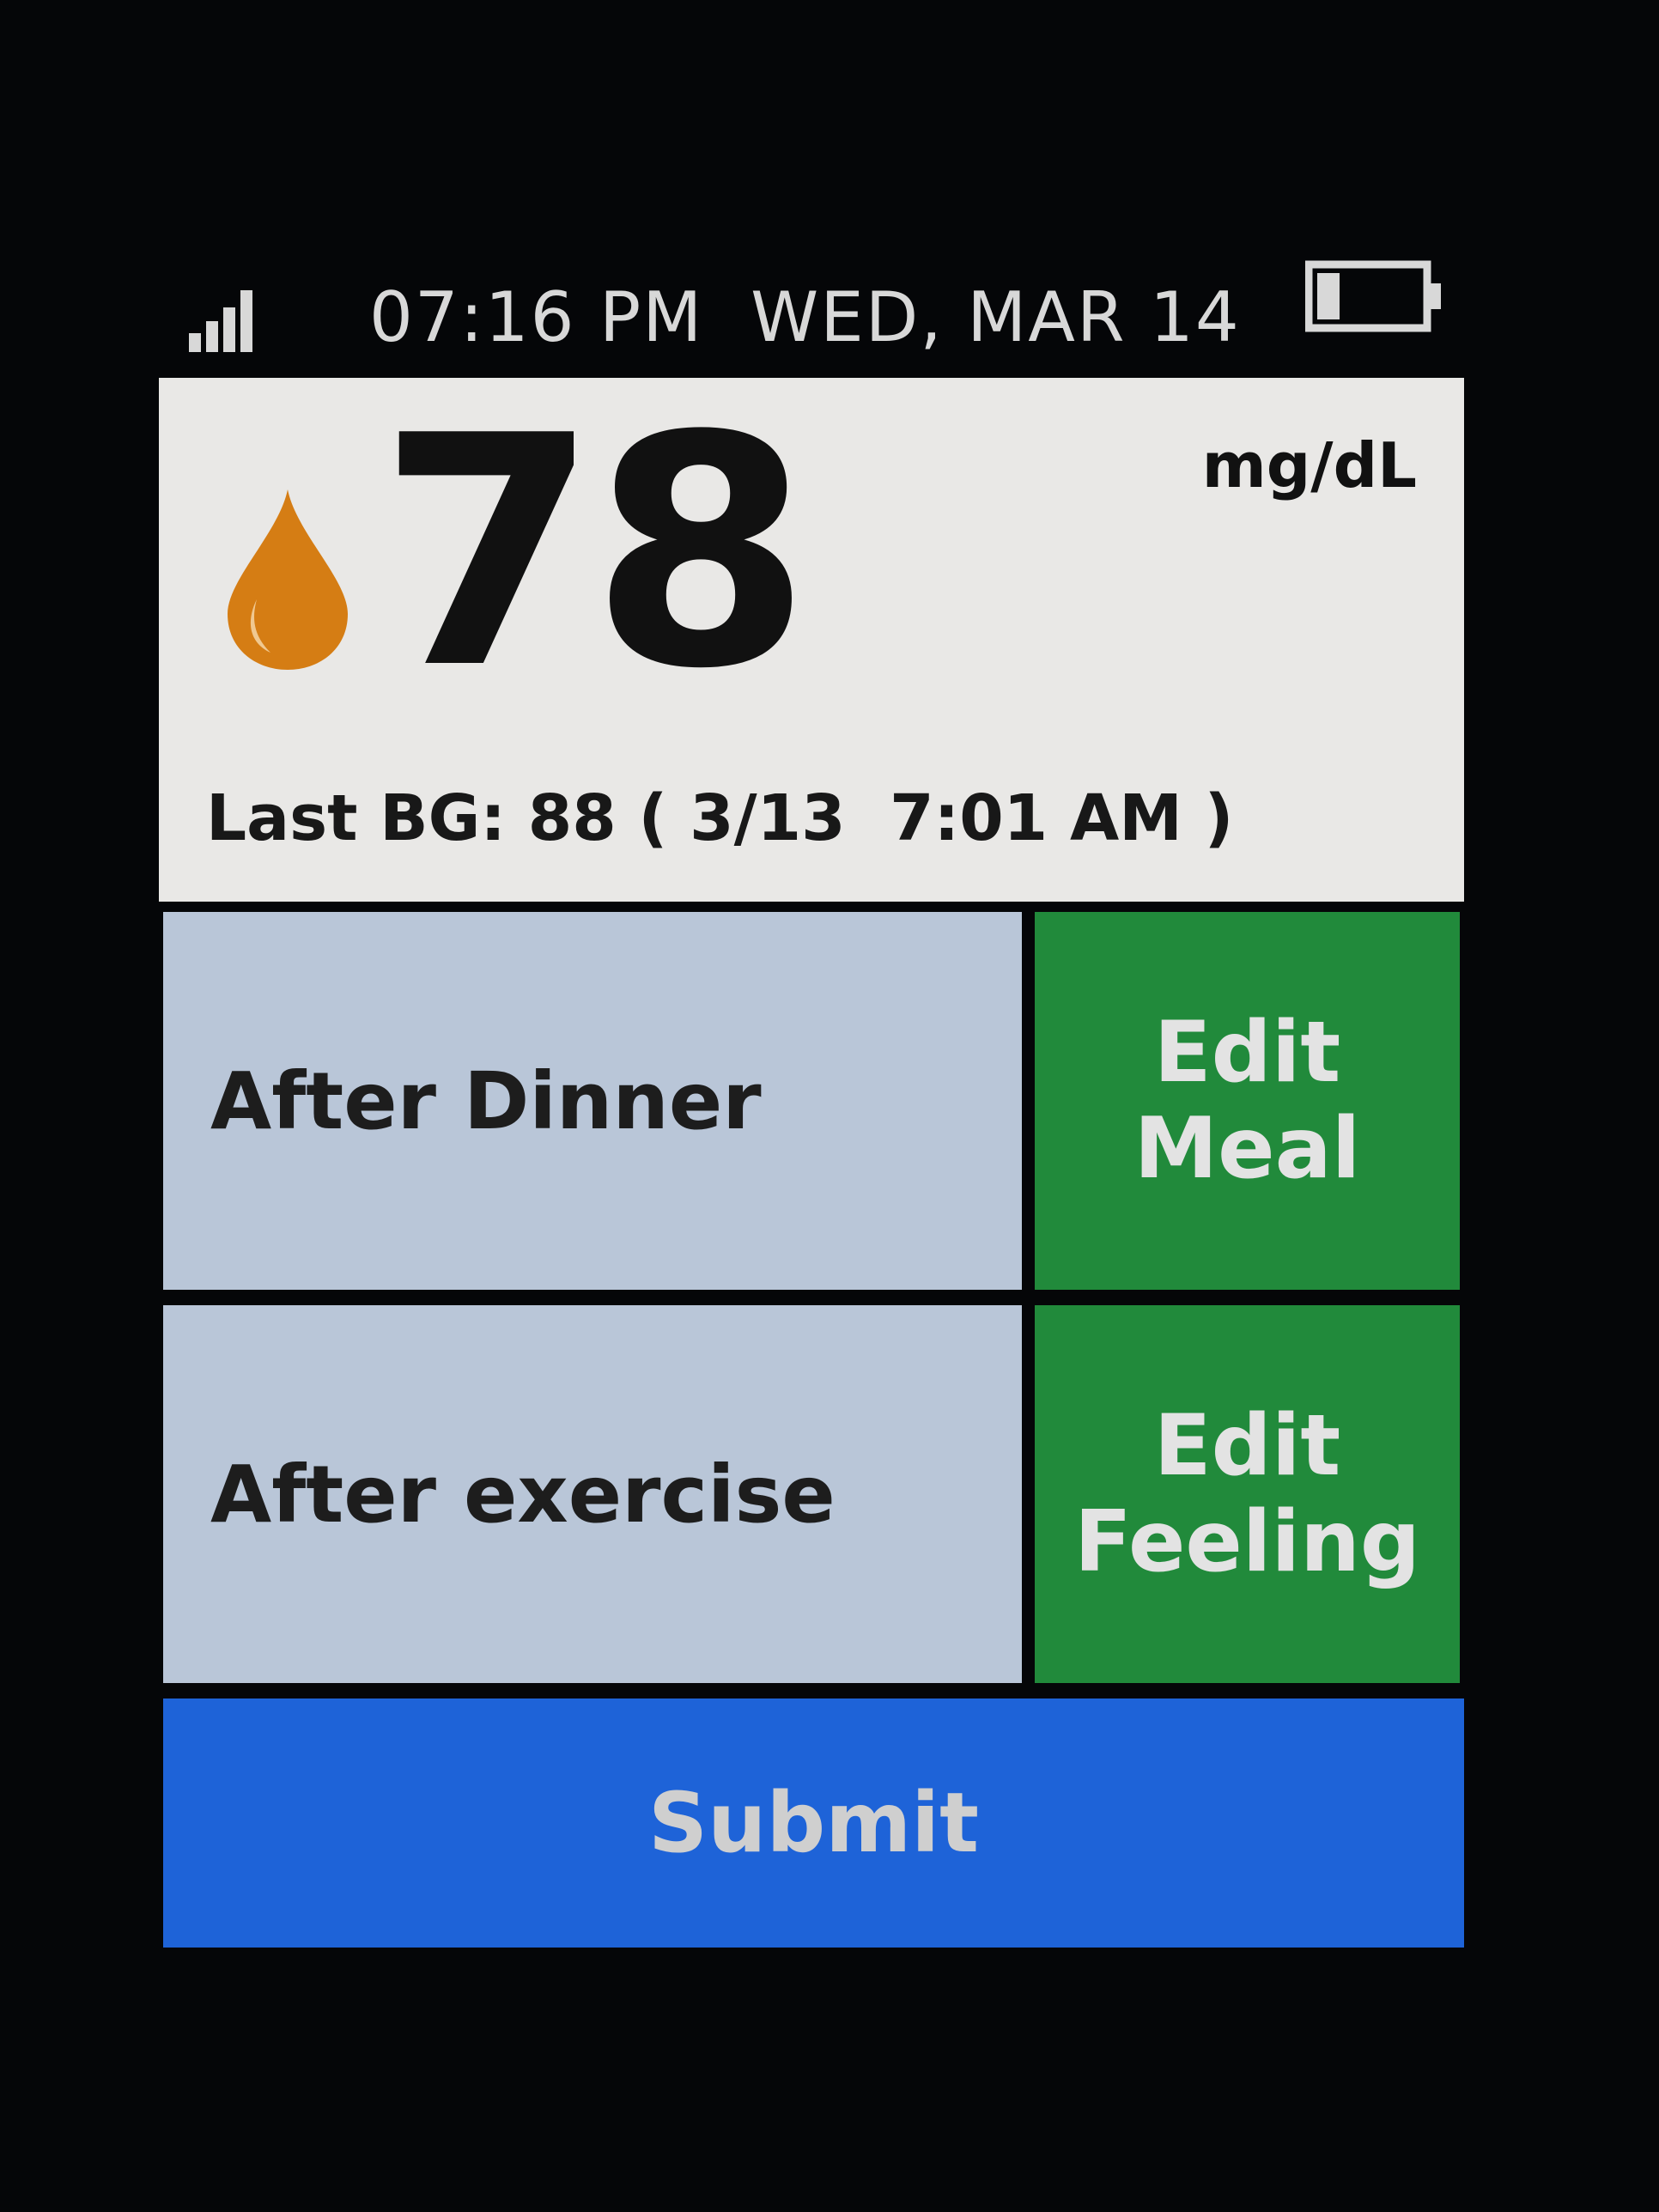  I want to click on meal-tag-label: After Dinner, so click(592, 1101).